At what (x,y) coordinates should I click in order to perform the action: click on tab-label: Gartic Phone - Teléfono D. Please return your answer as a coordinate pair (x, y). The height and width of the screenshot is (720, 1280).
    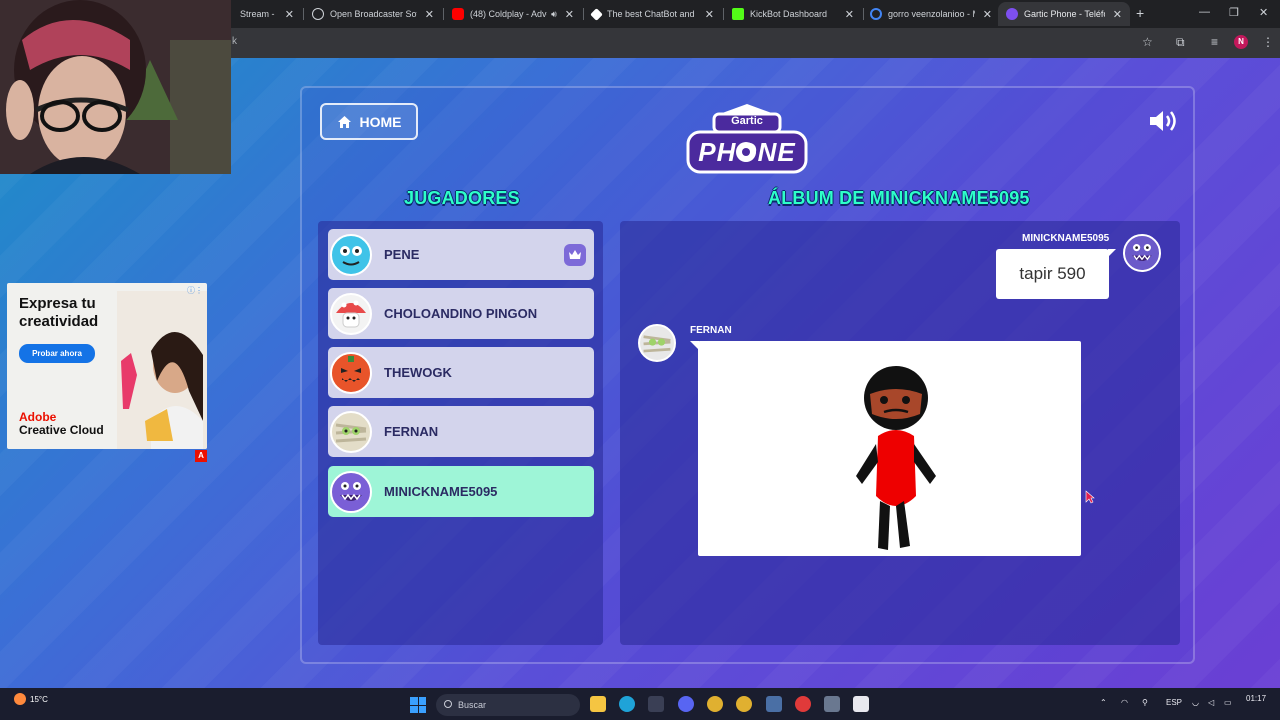
    Looking at the image, I should click on (1064, 14).